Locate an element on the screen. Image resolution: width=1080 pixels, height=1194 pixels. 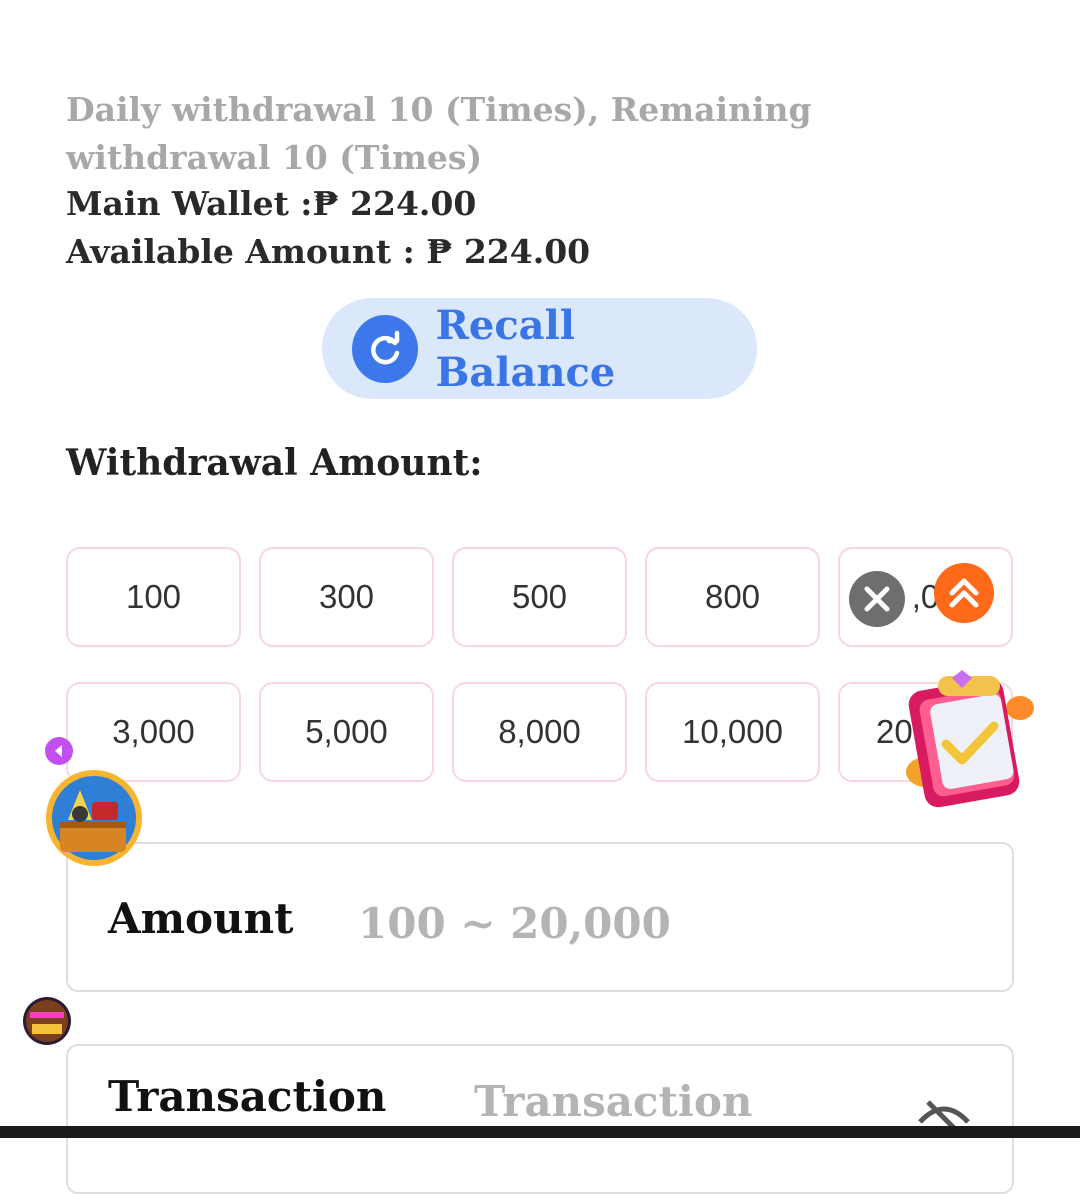
double-chevron-up-icon is located at coordinates (964, 595).